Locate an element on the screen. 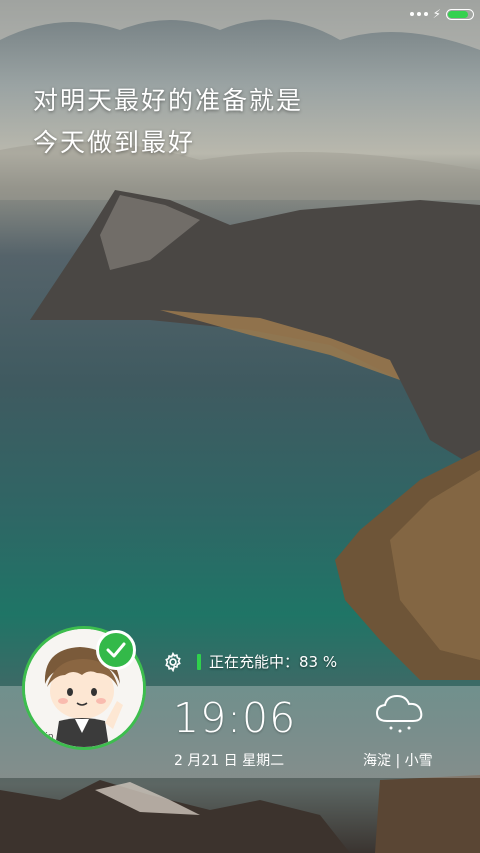 The height and width of the screenshot is (853, 480). gear-icon is located at coordinates (173, 661).